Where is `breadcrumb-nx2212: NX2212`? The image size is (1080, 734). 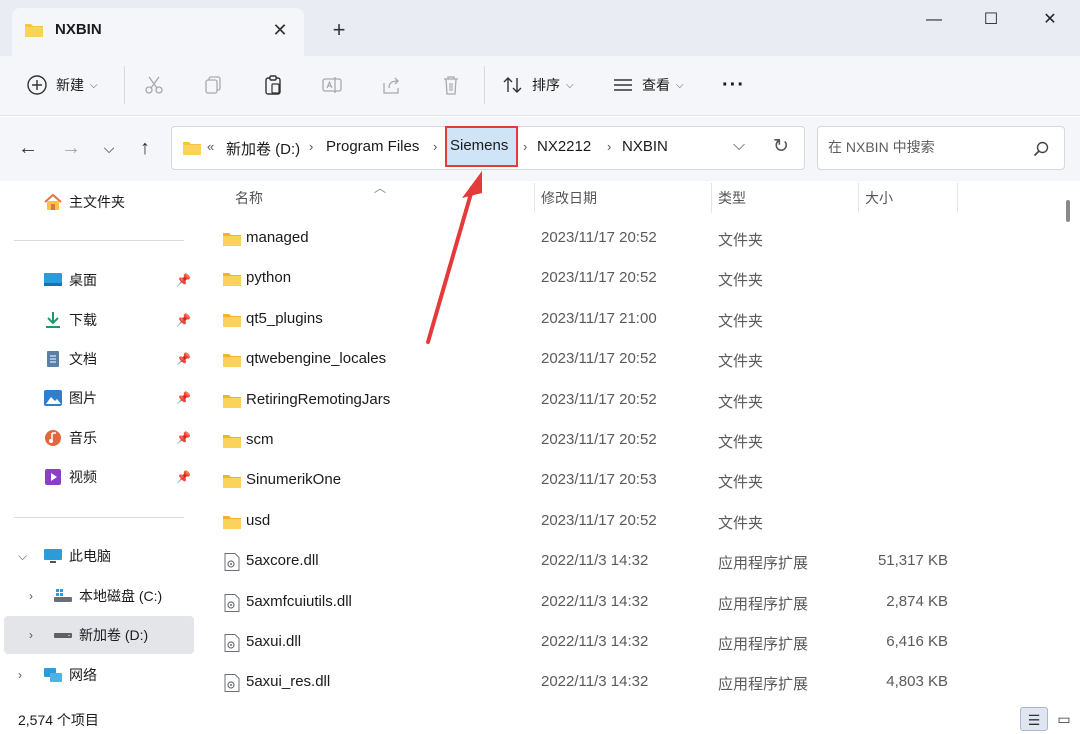 breadcrumb-nx2212: NX2212 is located at coordinates (564, 146).